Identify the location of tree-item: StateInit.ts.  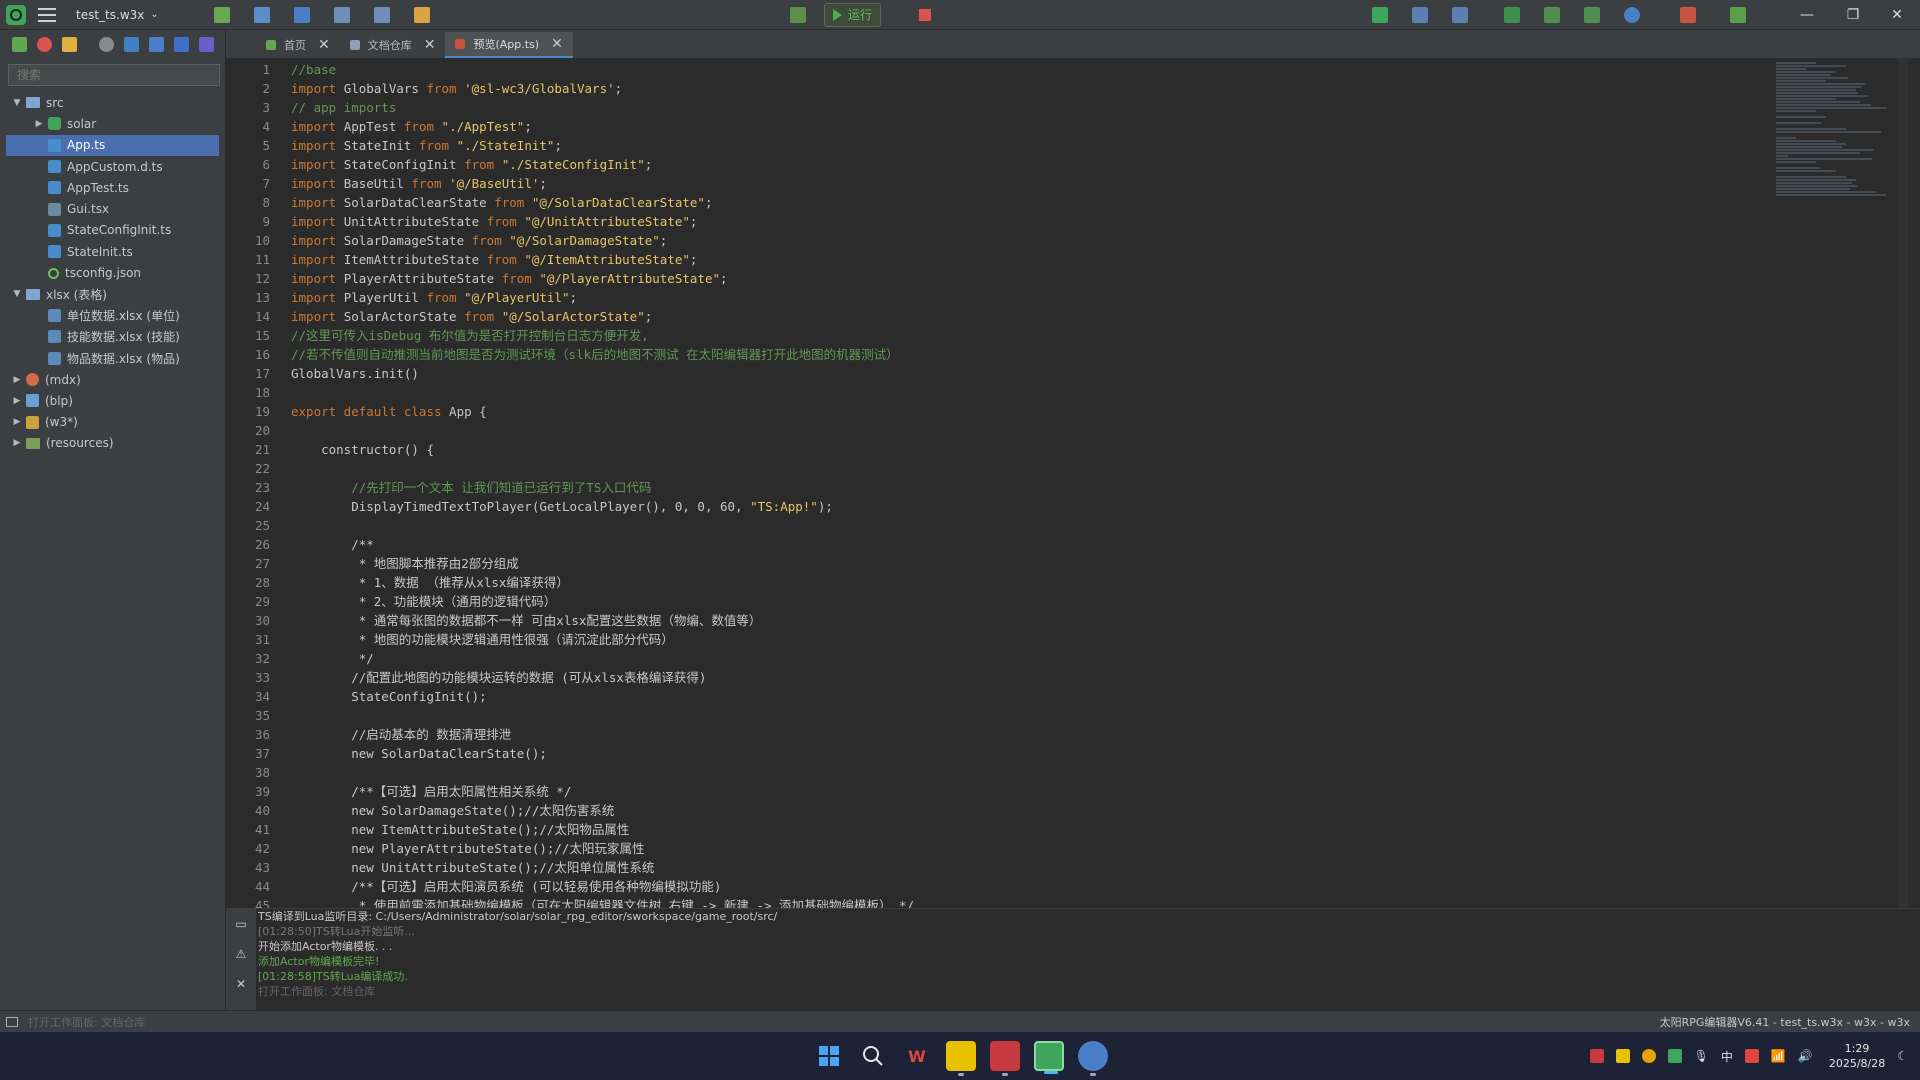
(112, 251).